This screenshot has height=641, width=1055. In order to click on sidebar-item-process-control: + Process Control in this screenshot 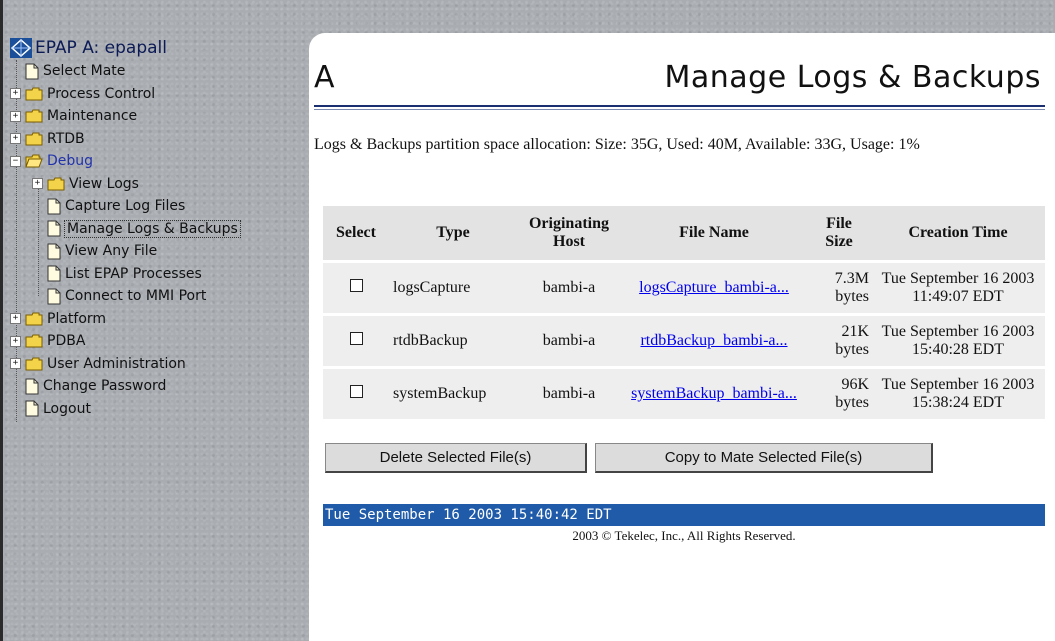, I will do `click(155, 94)`.